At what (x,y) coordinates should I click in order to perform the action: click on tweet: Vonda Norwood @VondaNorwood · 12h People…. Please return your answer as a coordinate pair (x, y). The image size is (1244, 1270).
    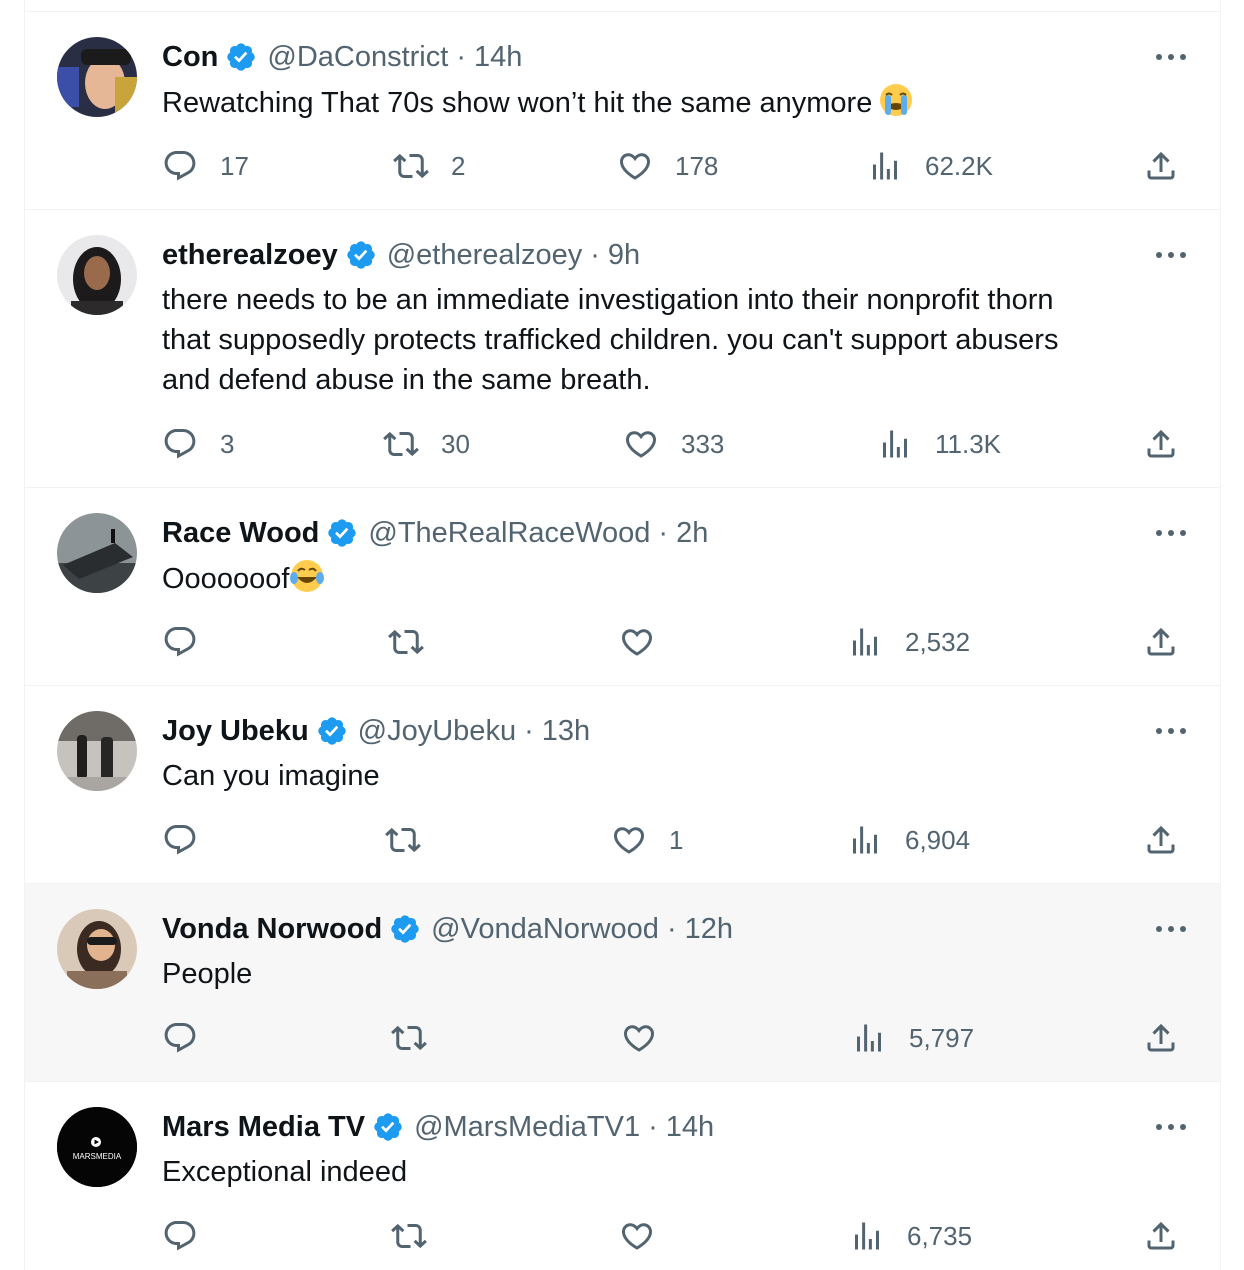
    Looking at the image, I should click on (622, 983).